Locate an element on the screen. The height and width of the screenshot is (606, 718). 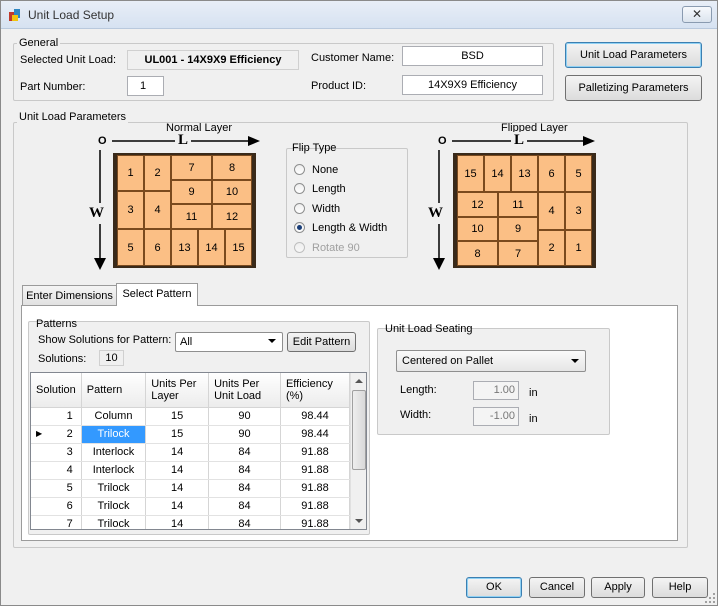
close-button: ✕ is located at coordinates (697, 14).